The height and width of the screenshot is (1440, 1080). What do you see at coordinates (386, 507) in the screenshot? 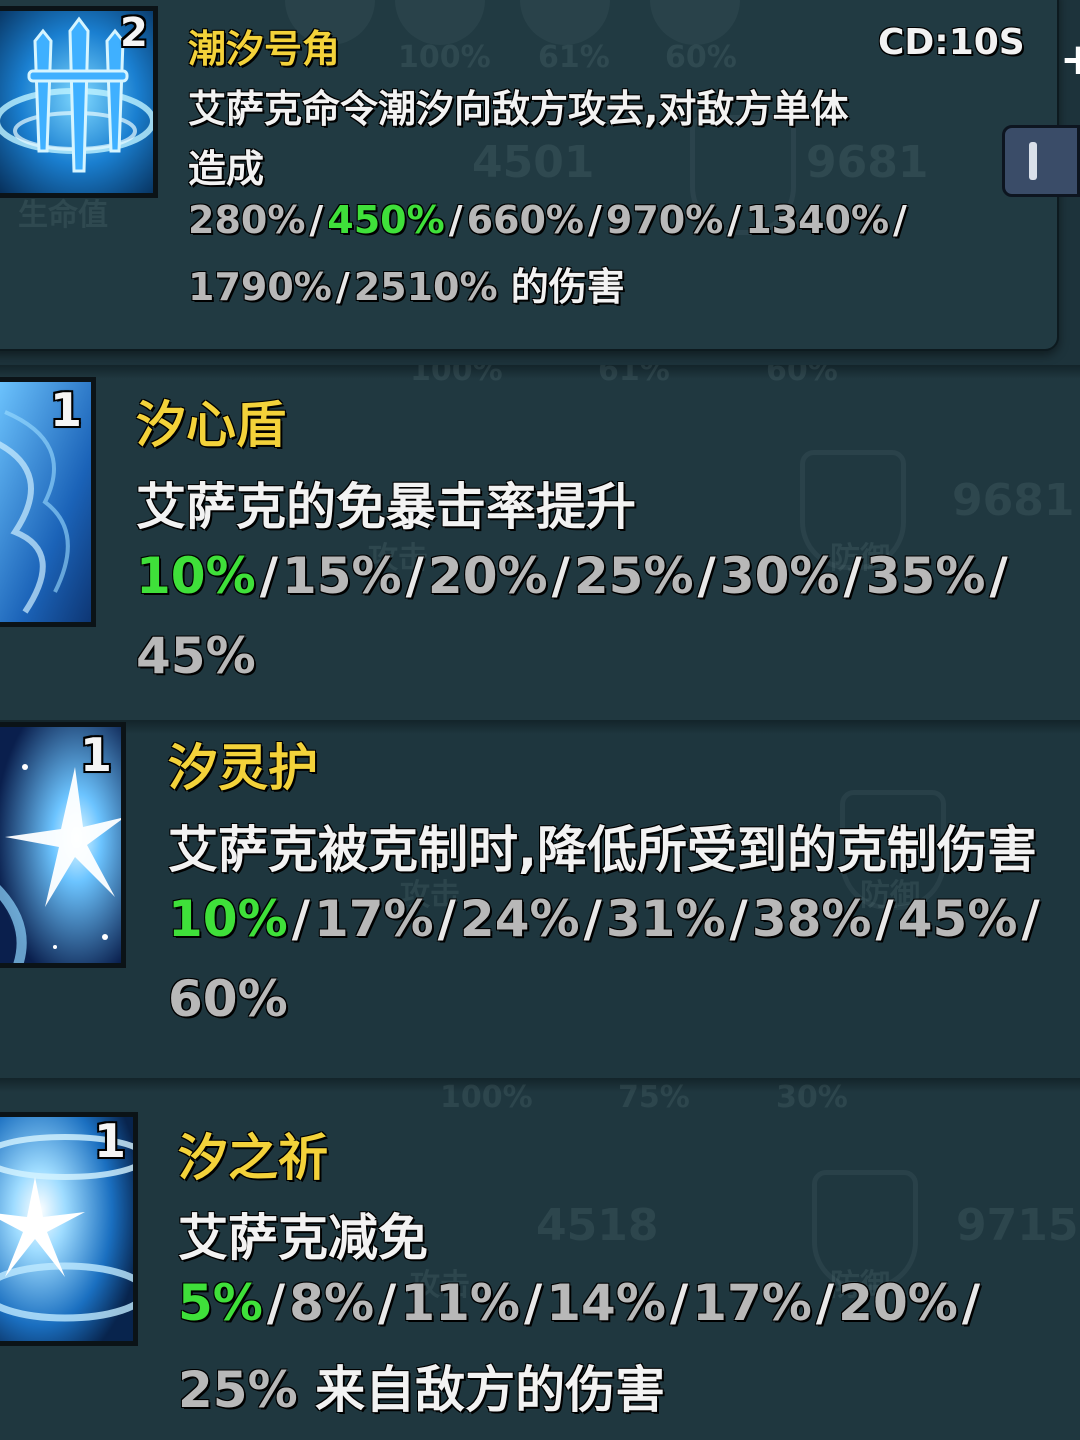
I see `skill-description-line: 艾萨克的免暴击率提升` at bounding box center [386, 507].